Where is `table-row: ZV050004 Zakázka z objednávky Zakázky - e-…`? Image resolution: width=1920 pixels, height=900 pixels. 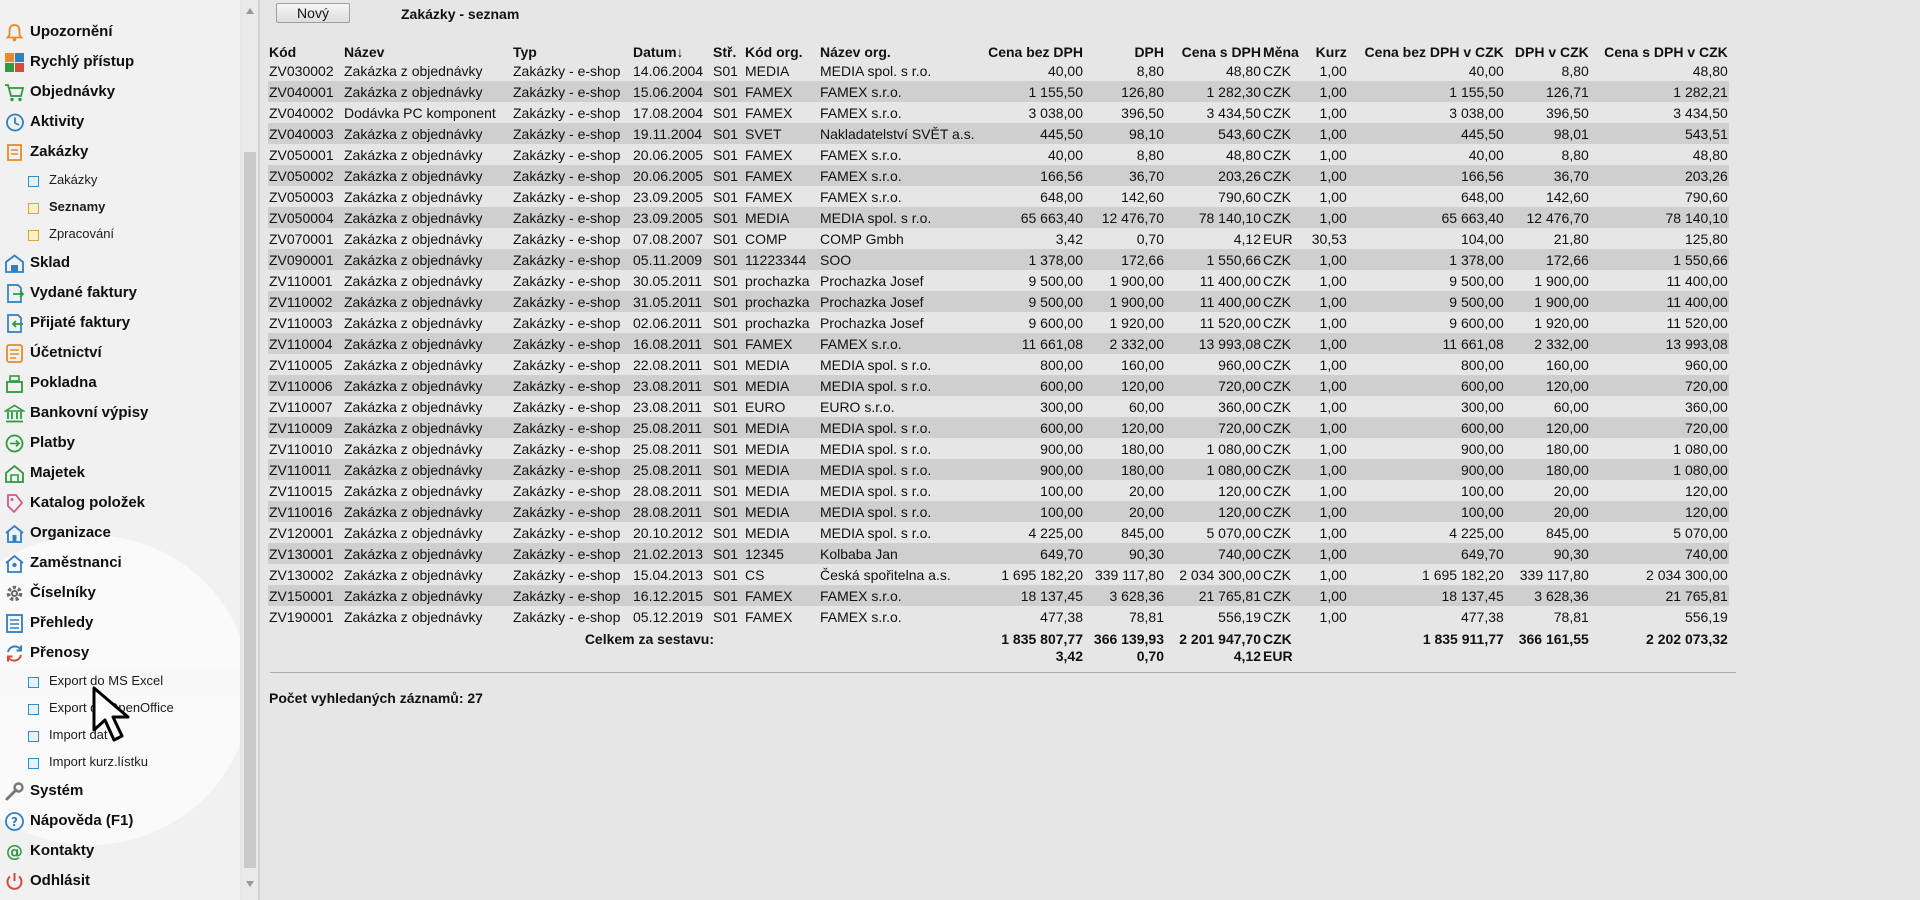
table-row: ZV050004 Zakázka z objednávky Zakázky - e-… is located at coordinates (998, 217).